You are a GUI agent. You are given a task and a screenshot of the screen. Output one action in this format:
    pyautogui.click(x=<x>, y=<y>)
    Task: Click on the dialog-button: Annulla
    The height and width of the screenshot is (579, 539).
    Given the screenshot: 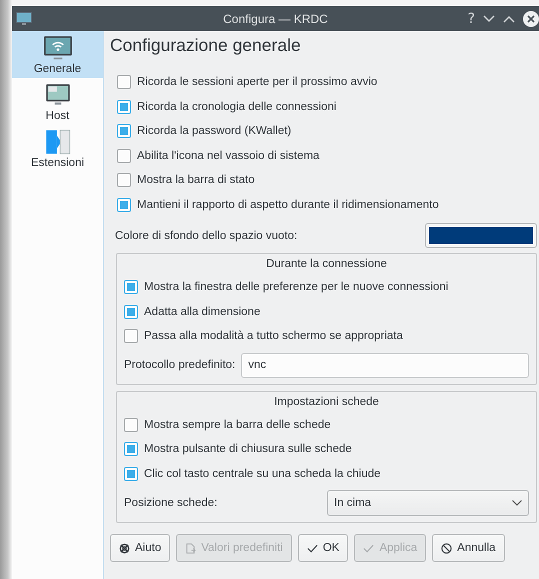 What is the action you would take?
    pyautogui.click(x=468, y=548)
    